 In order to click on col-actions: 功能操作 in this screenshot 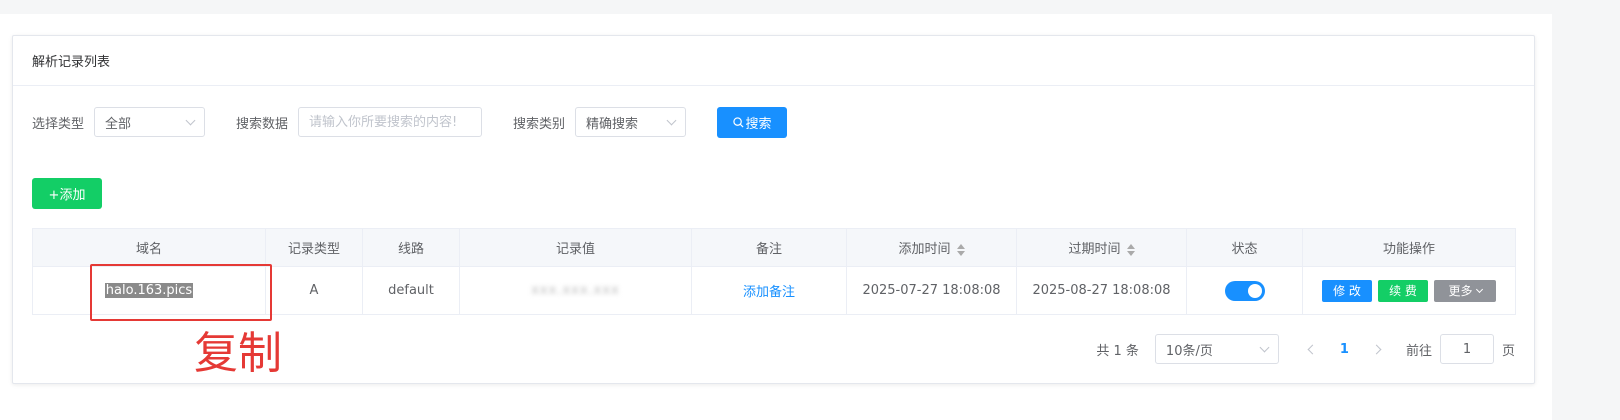, I will do `click(1409, 247)`.